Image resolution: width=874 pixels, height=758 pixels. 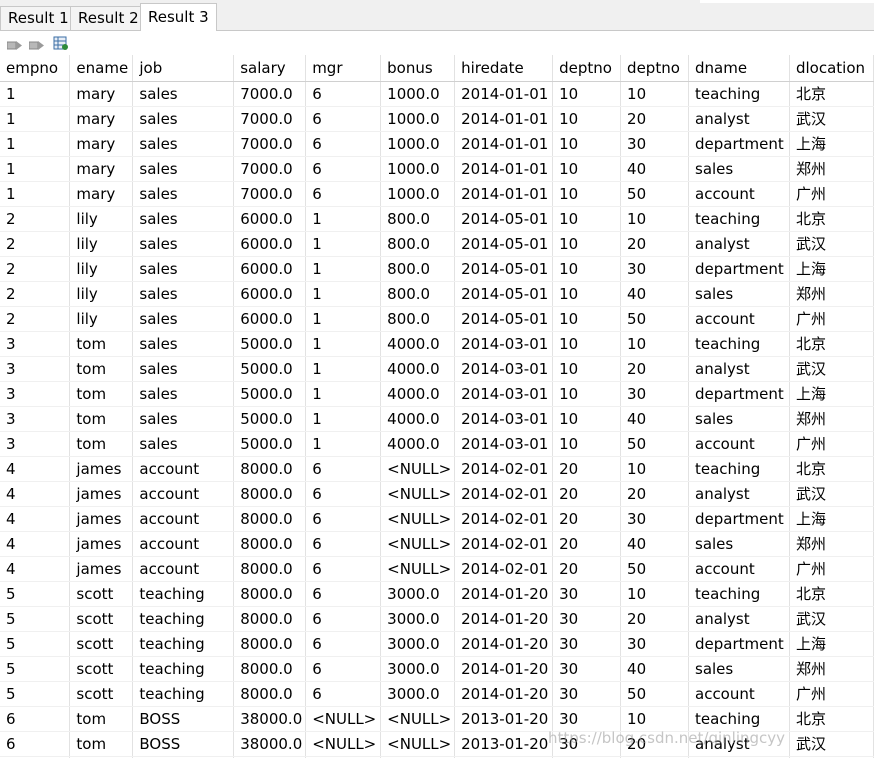 I want to click on tab-result-1: Result 1, so click(x=38, y=18).